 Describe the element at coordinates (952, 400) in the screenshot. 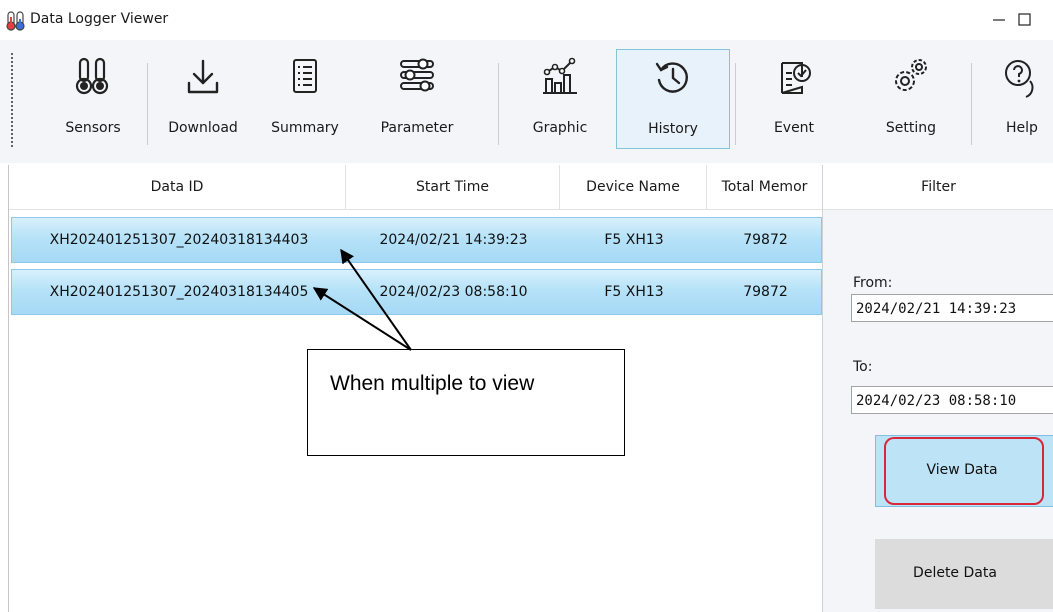

I see `to-date-field: 2024/02/23 08:58:10` at that location.